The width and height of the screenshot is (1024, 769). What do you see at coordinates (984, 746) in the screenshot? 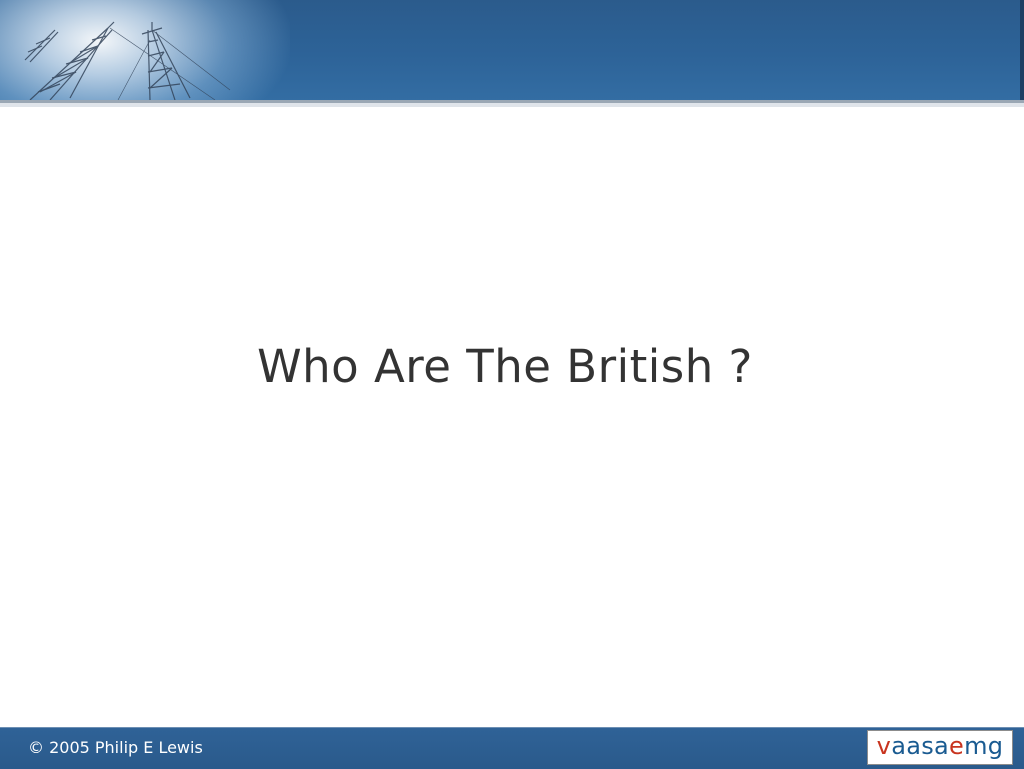
I see `logo-part-mg: mg` at bounding box center [984, 746].